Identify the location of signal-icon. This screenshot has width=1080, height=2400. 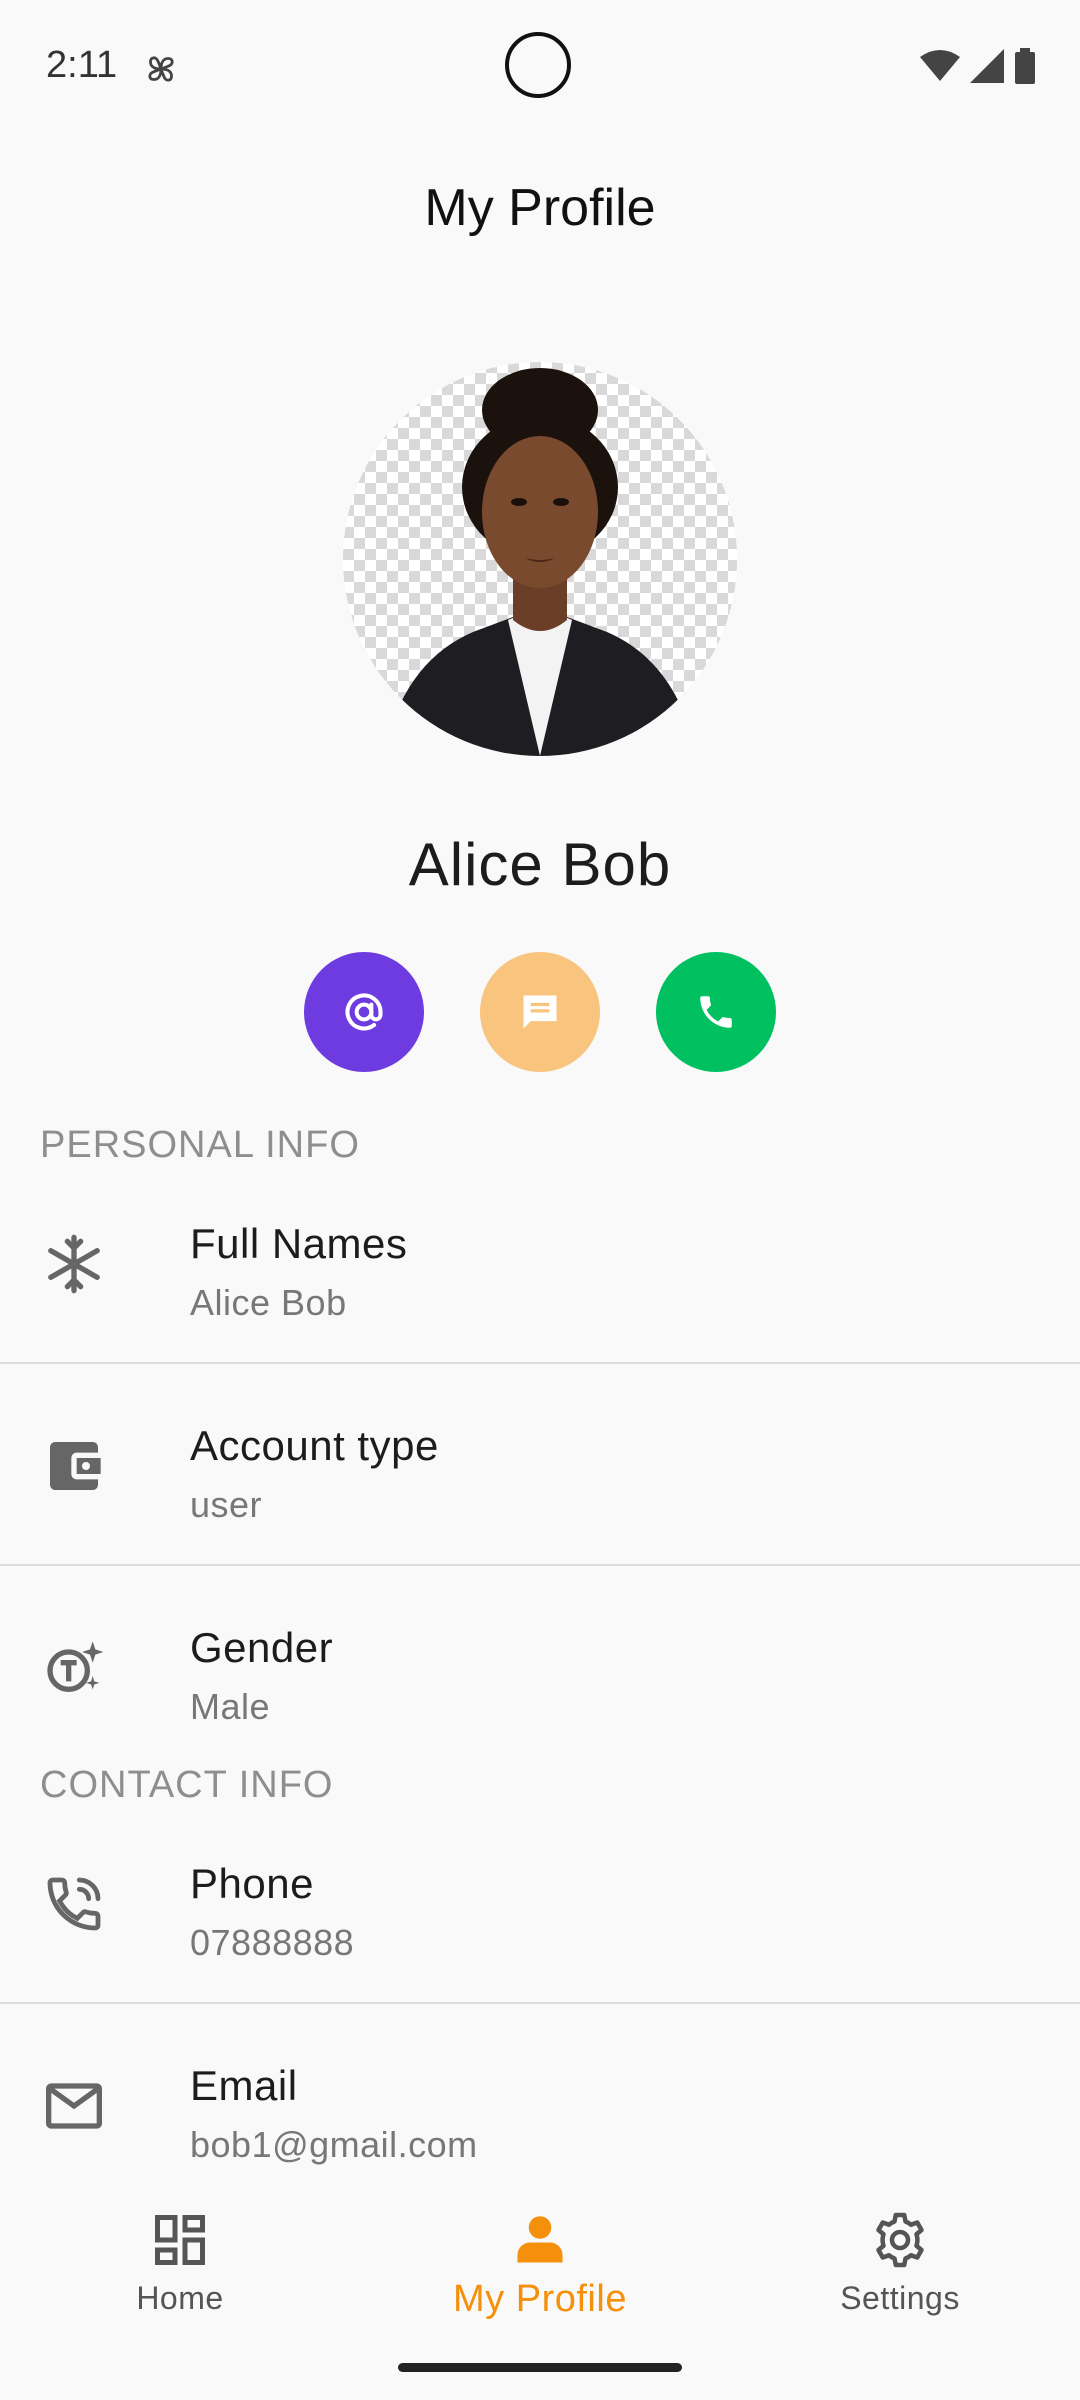
(987, 66).